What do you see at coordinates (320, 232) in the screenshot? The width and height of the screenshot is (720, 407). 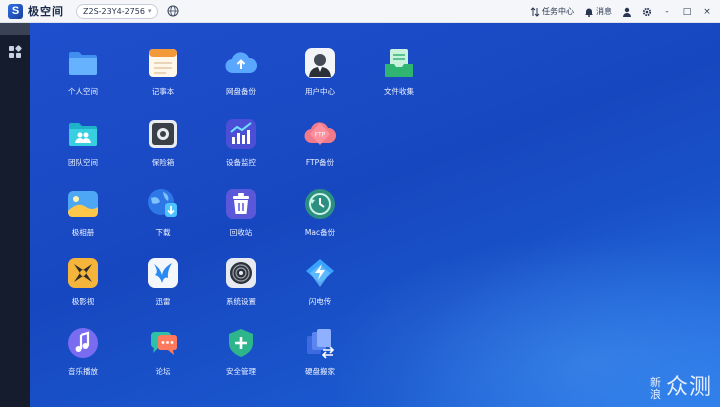 I see `app-label: Mac备份` at bounding box center [320, 232].